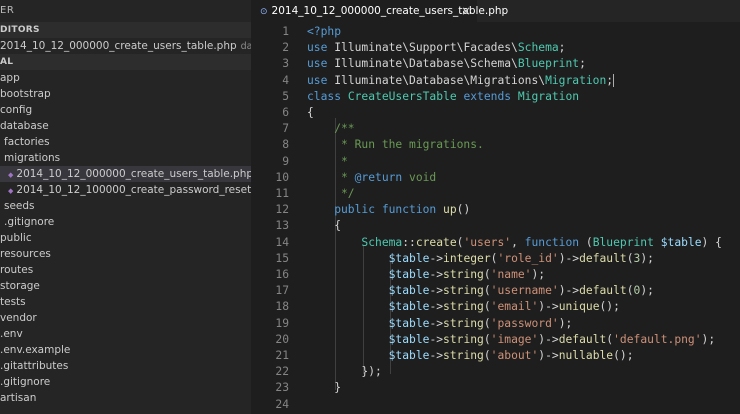 Image resolution: width=740 pixels, height=414 pixels. Describe the element at coordinates (17, 270) in the screenshot. I see `tree-item-label: routes` at that location.